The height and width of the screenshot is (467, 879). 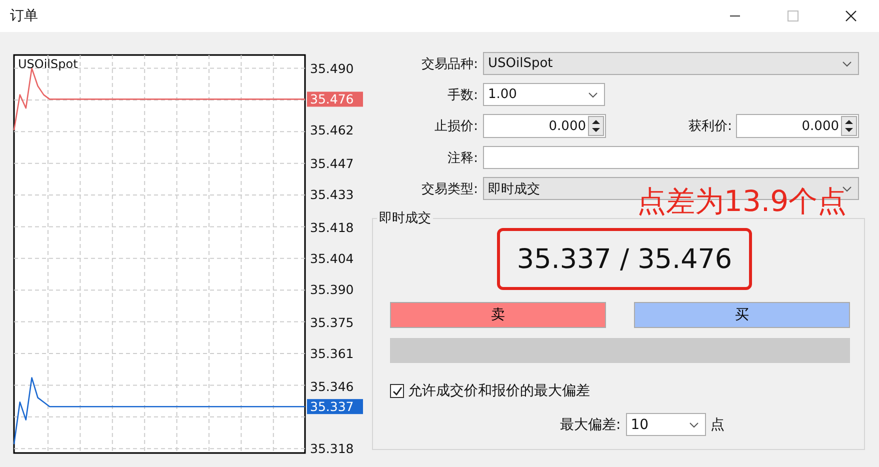 I want to click on axis-tick-label: 35.346, so click(x=332, y=386).